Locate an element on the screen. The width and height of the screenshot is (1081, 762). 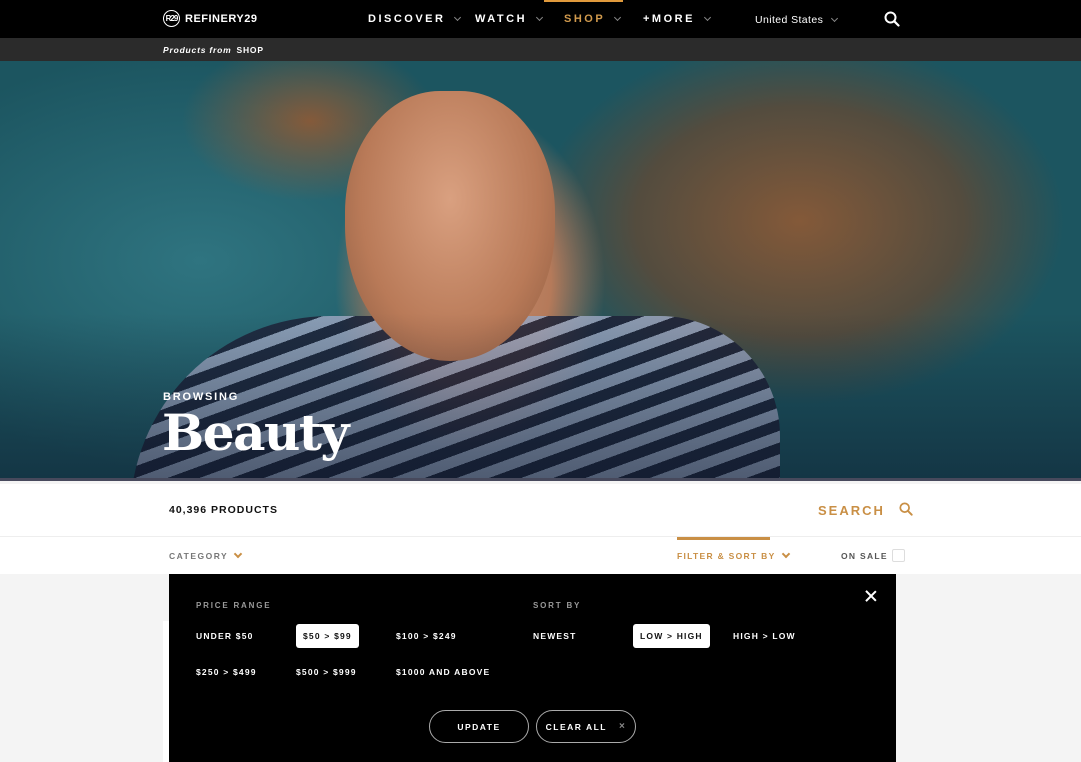
nav-item-label: DISCOVER is located at coordinates (407, 19).